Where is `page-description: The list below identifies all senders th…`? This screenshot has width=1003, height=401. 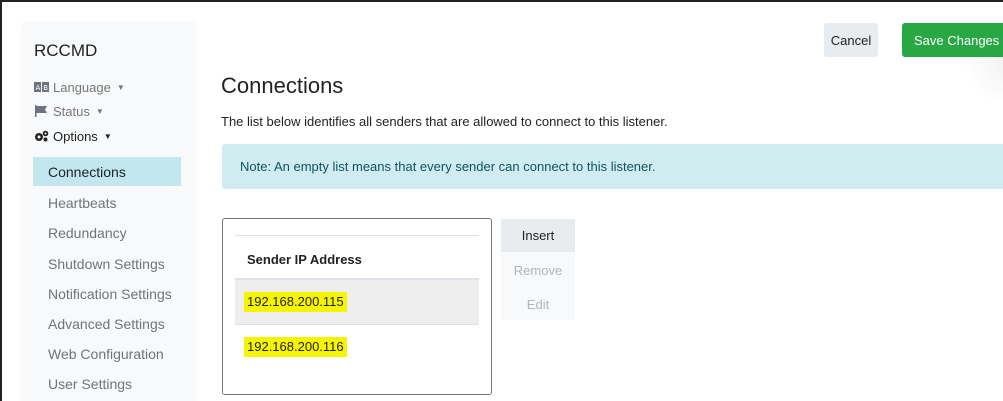
page-description: The list below identifies all senders th… is located at coordinates (444, 121).